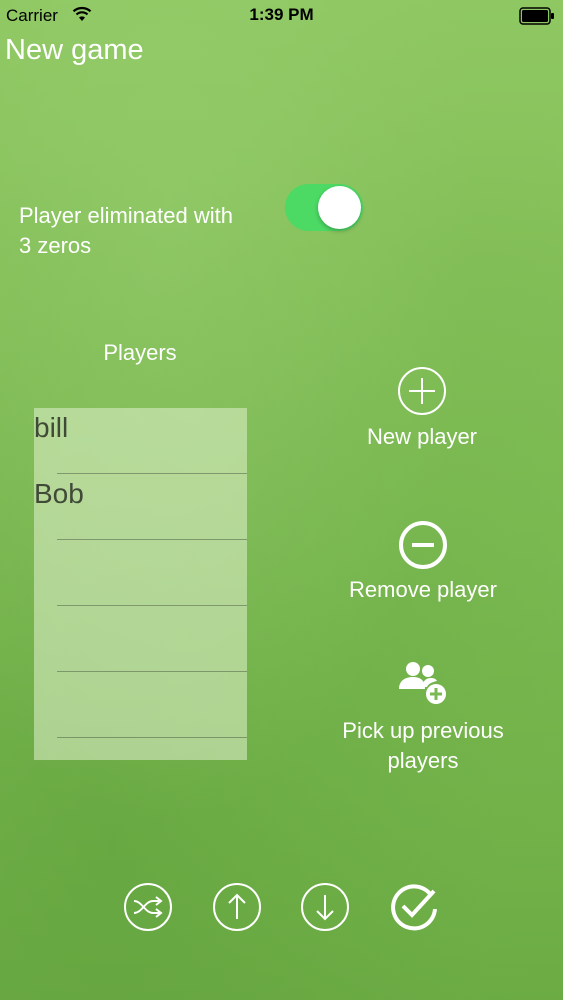 Image resolution: width=563 pixels, height=1000 pixels. I want to click on toggle-knob, so click(339, 207).